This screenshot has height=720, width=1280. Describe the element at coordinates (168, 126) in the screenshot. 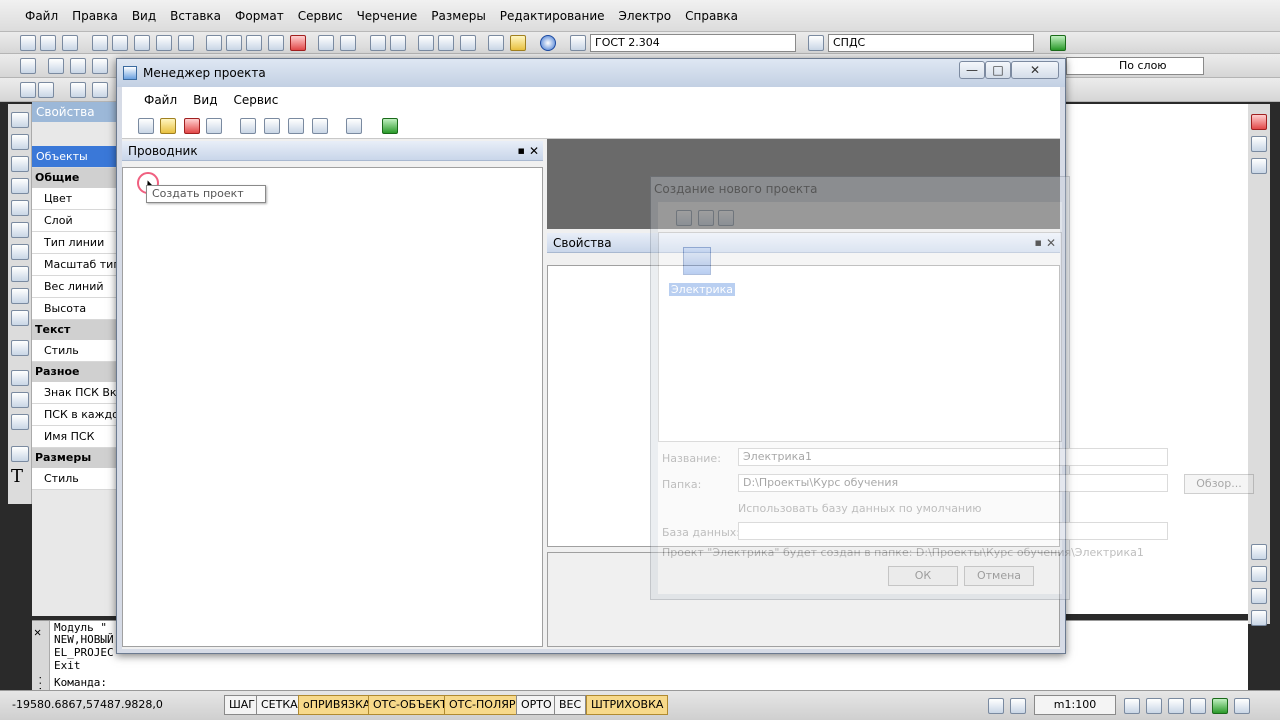

I see `open-project-icon` at that location.